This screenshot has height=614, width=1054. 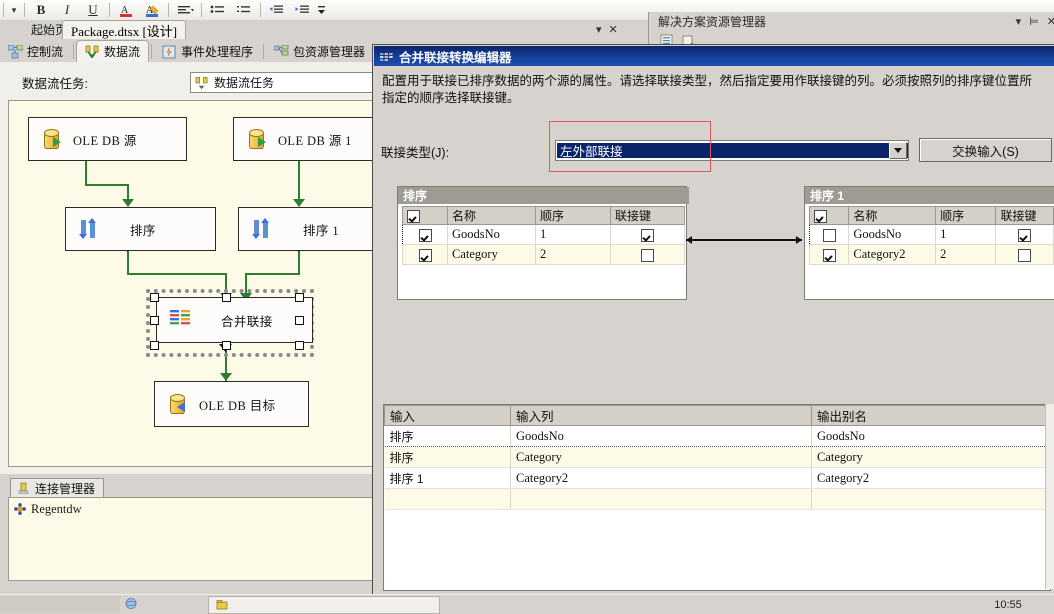 I want to click on italic-button: I, so click(x=67, y=10).